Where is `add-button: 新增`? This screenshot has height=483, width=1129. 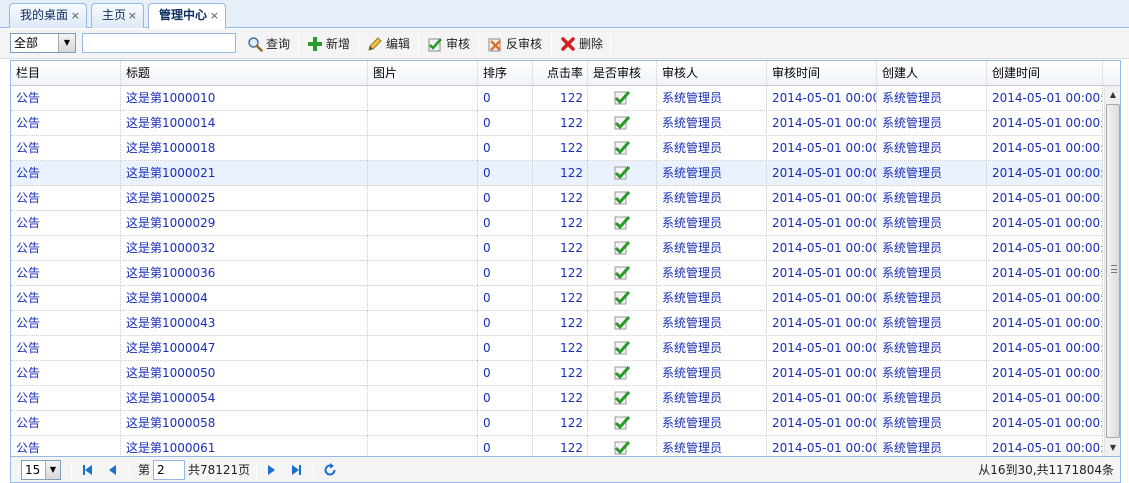
add-button: 新增 is located at coordinates (328, 44).